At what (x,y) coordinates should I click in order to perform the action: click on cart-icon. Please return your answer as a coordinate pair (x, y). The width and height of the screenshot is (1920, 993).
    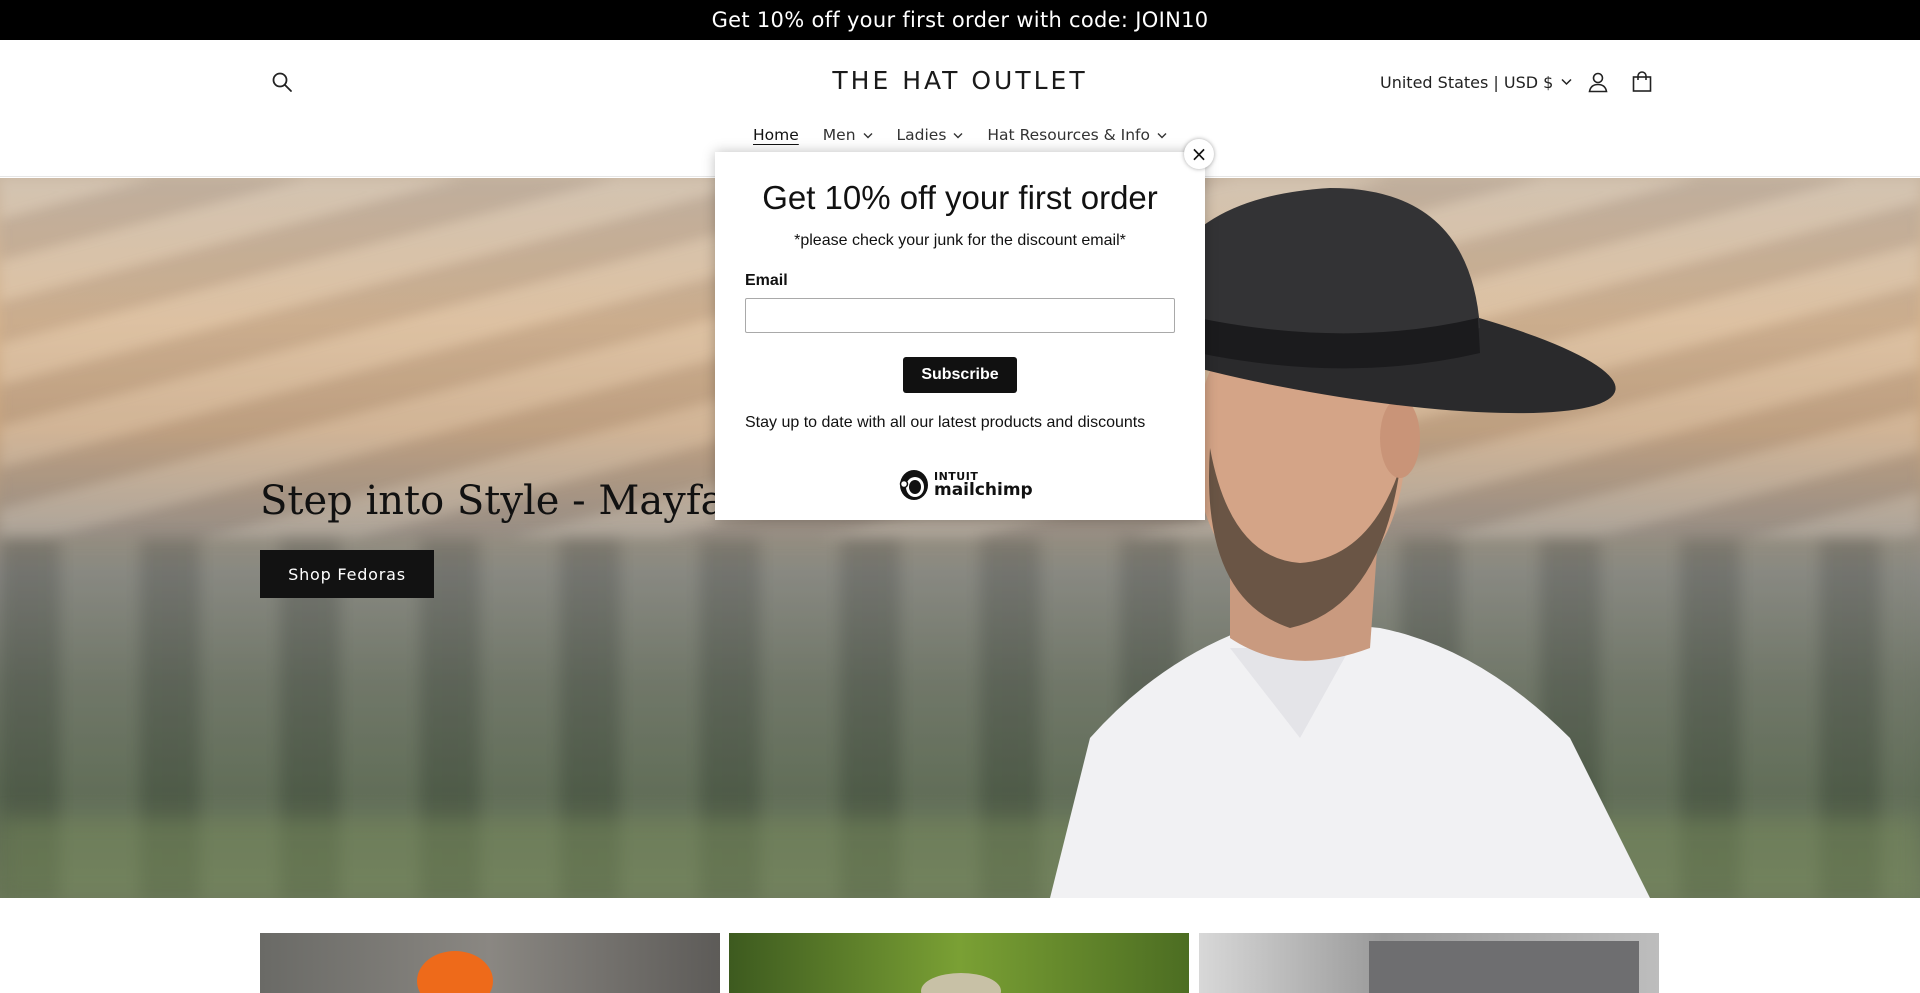
    Looking at the image, I should click on (1642, 81).